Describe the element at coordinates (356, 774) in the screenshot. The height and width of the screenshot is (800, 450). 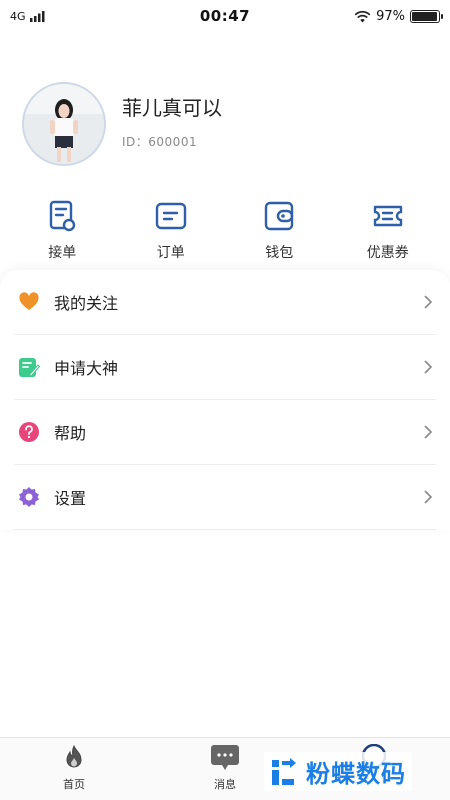
I see `watermark-text: 粉蝶数码` at that location.